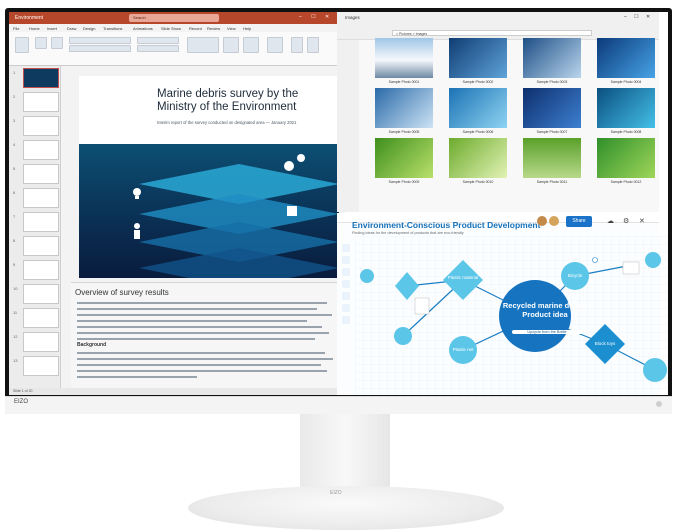 The height and width of the screenshot is (532, 674). What do you see at coordinates (203, 45) in the screenshot?
I see `drawing-shapes` at bounding box center [203, 45].